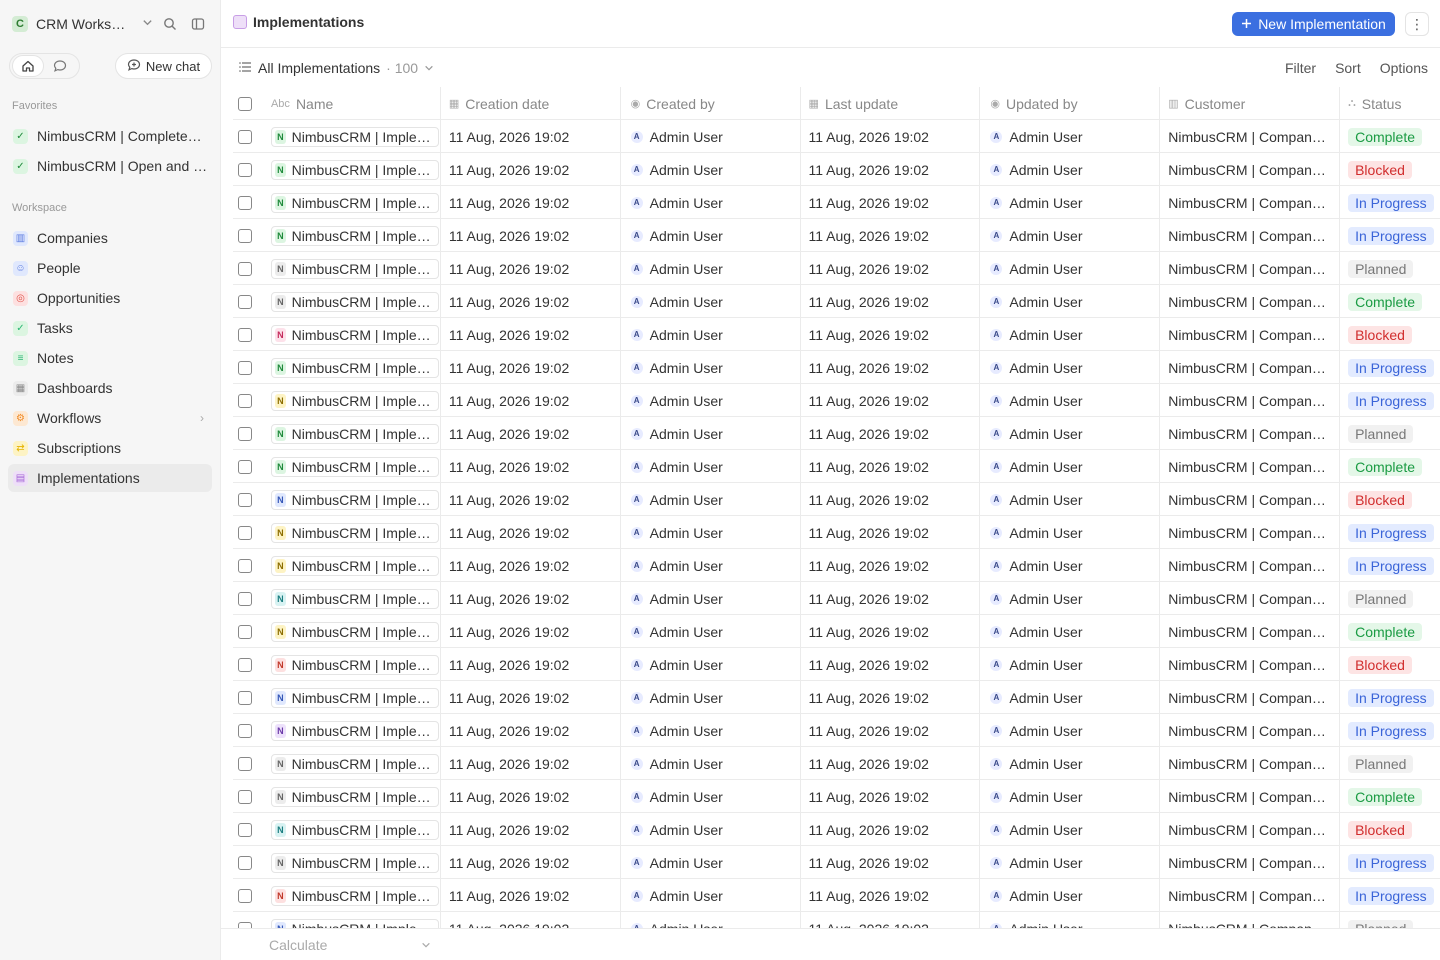 The height and width of the screenshot is (960, 1440). I want to click on column-header-created-by: ◉ Created by, so click(711, 103).